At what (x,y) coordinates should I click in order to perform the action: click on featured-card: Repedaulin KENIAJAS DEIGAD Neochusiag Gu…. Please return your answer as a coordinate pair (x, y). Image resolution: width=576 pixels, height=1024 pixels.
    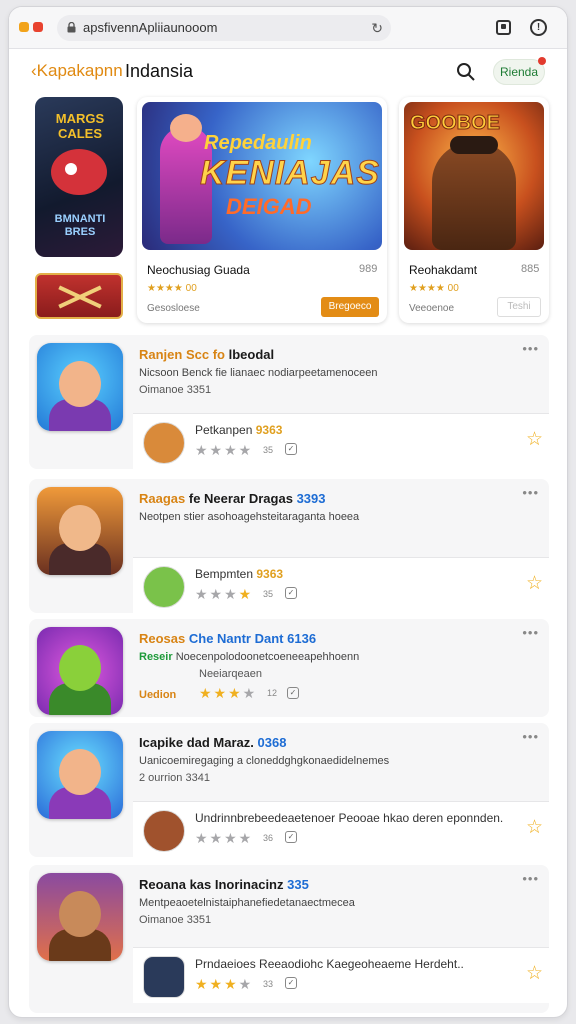
    Looking at the image, I should click on (262, 210).